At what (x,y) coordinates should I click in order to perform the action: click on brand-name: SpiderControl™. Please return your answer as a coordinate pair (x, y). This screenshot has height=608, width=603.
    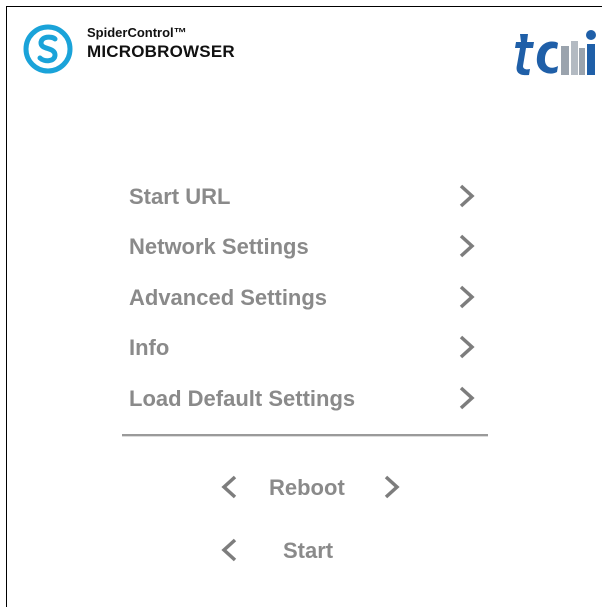
    Looking at the image, I should click on (137, 32).